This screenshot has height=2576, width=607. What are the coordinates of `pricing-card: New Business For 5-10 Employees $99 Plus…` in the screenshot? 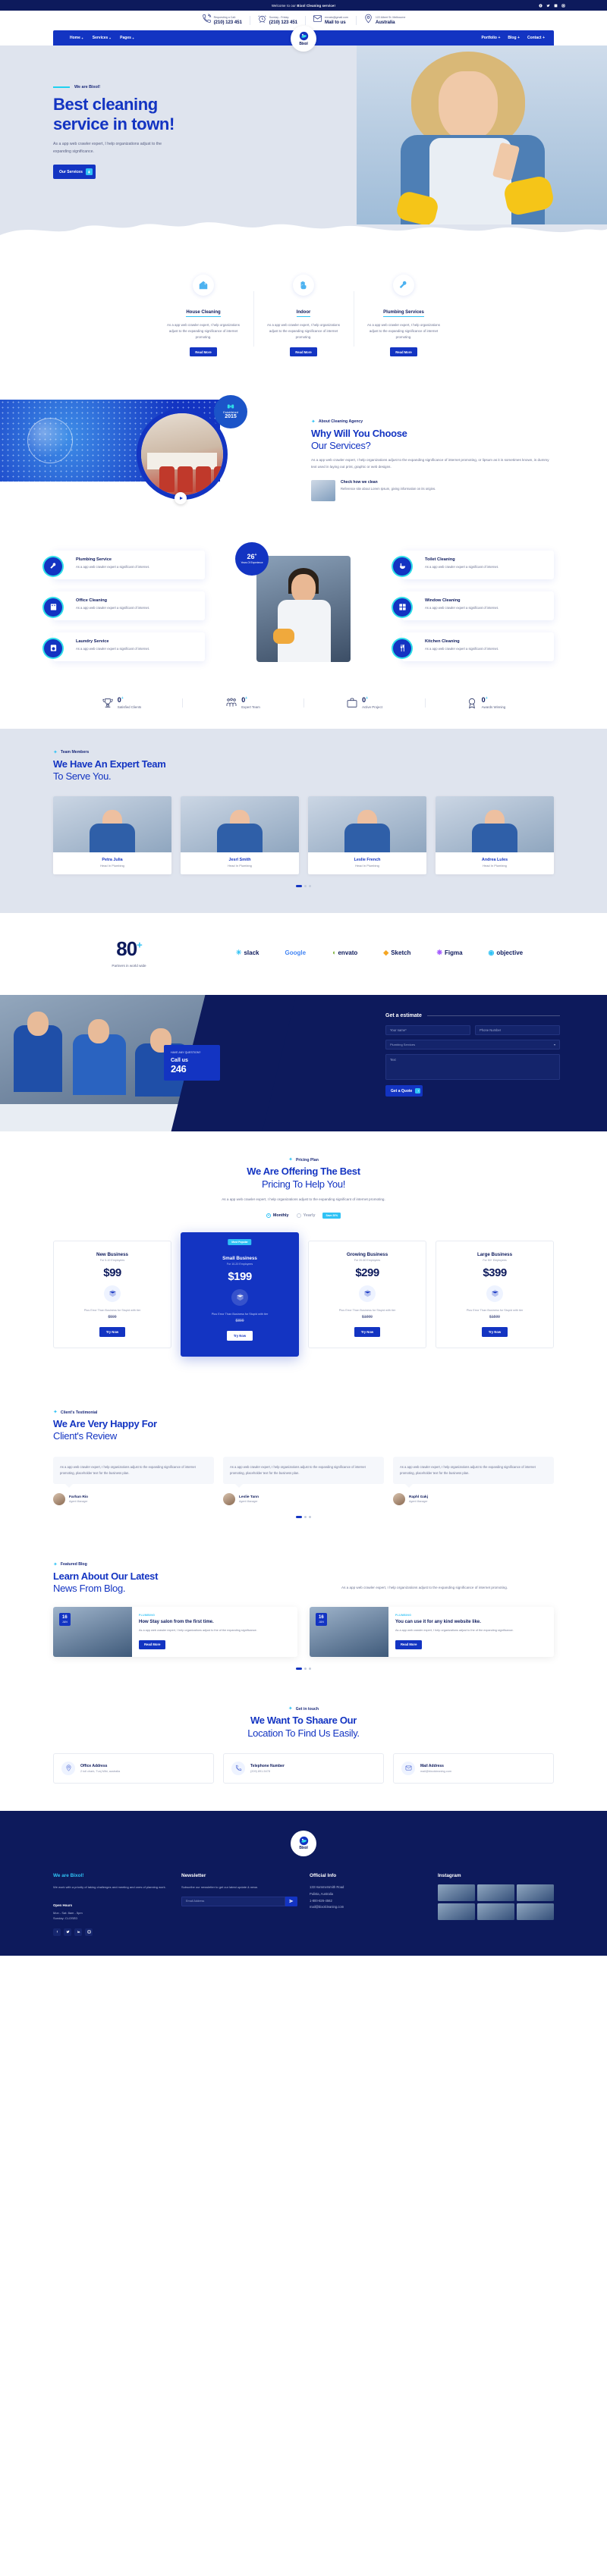 It's located at (112, 1294).